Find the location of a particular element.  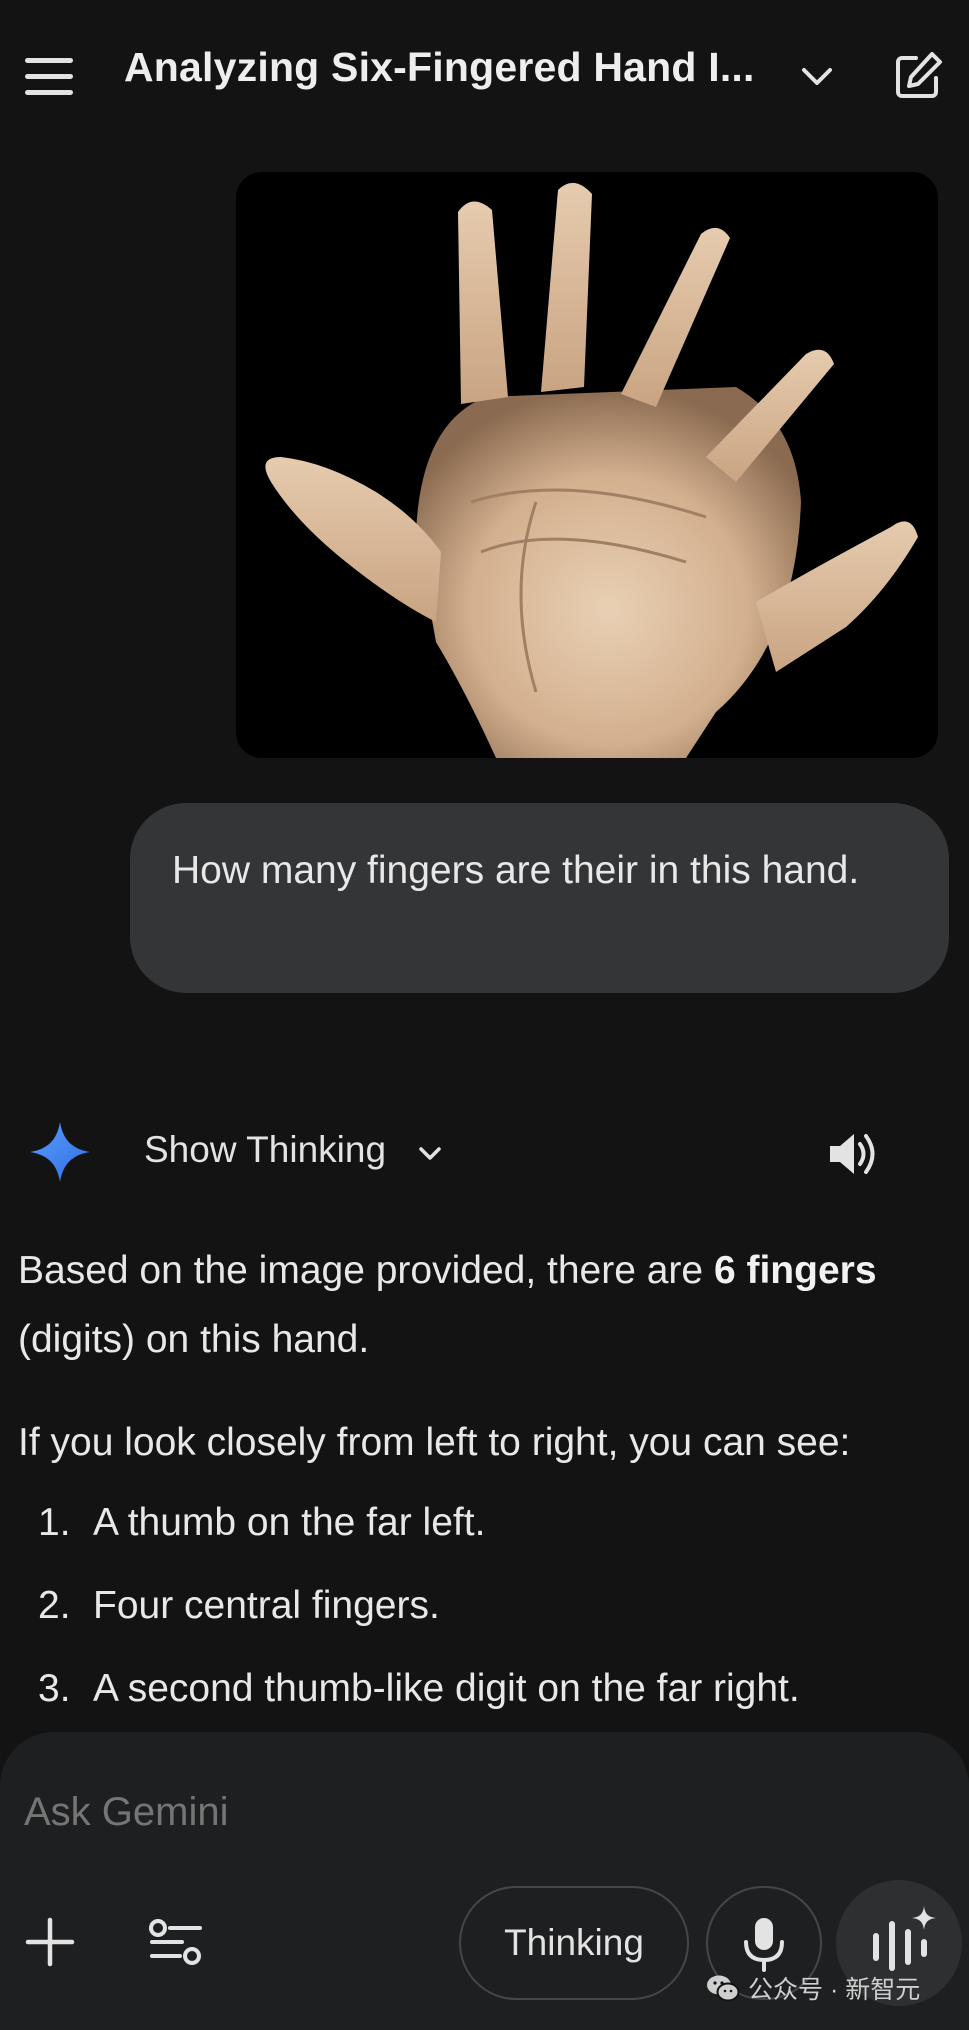

response-text: Based on the image provided, there are is located at coordinates (366, 1270).